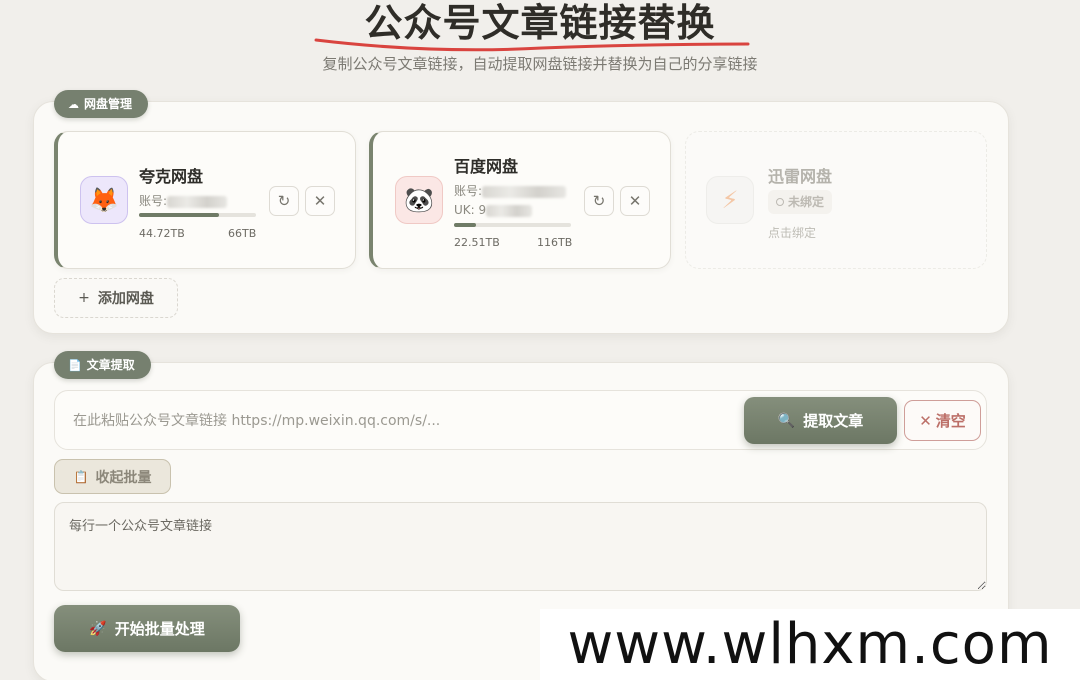  I want to click on extract-article-button: 🔍 提取文章, so click(820, 420).